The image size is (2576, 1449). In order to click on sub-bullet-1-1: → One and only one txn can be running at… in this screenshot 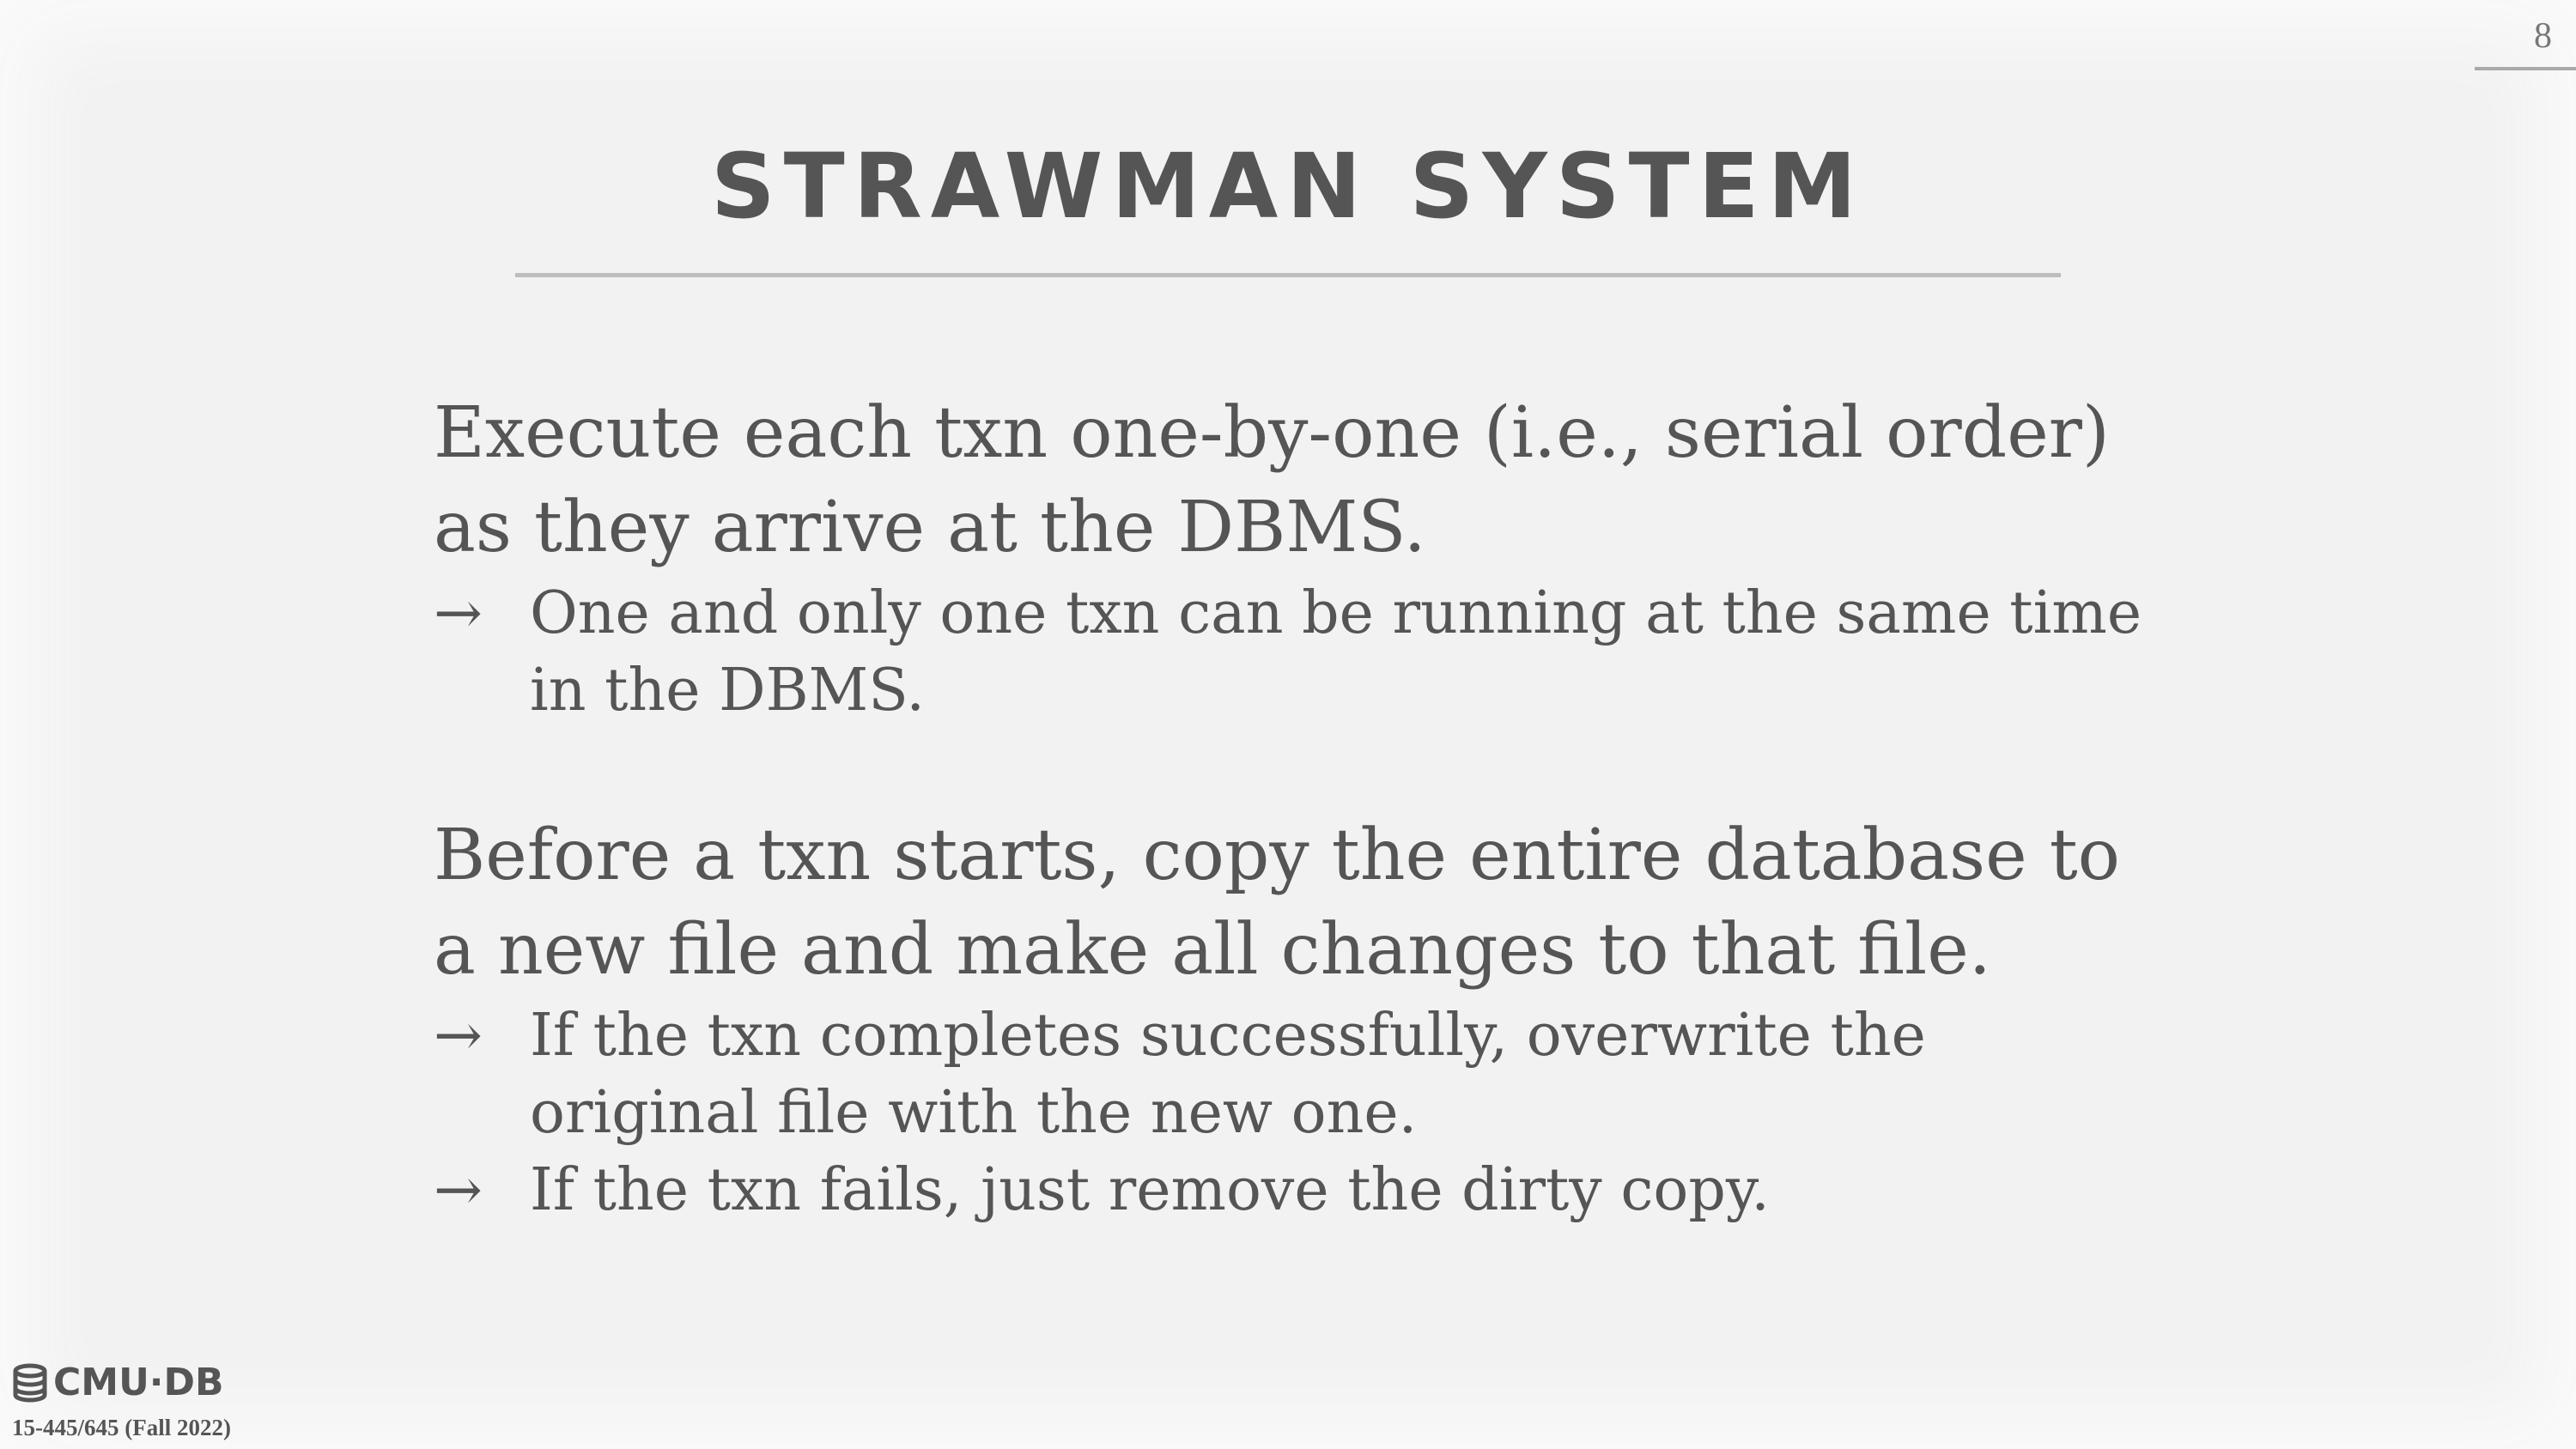, I will do `click(1292, 652)`.